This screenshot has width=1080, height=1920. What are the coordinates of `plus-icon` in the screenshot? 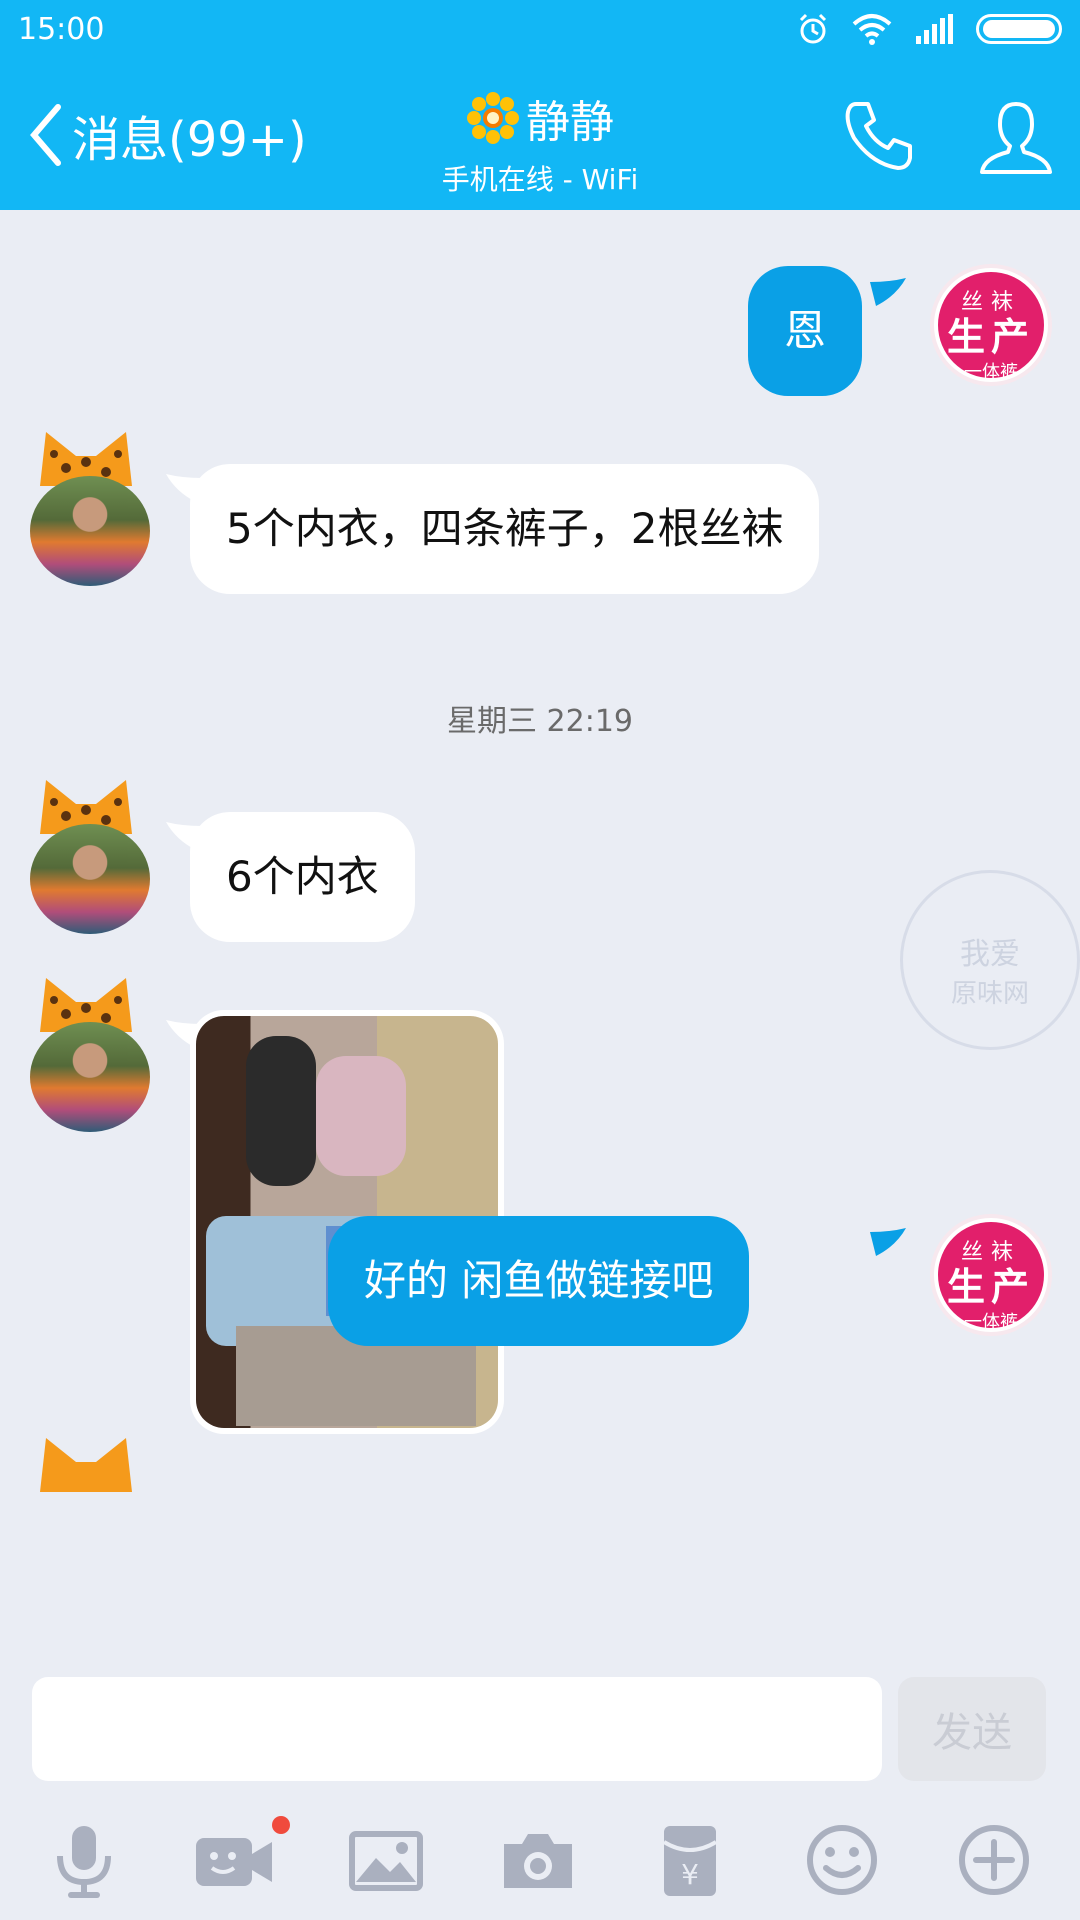 It's located at (994, 1860).